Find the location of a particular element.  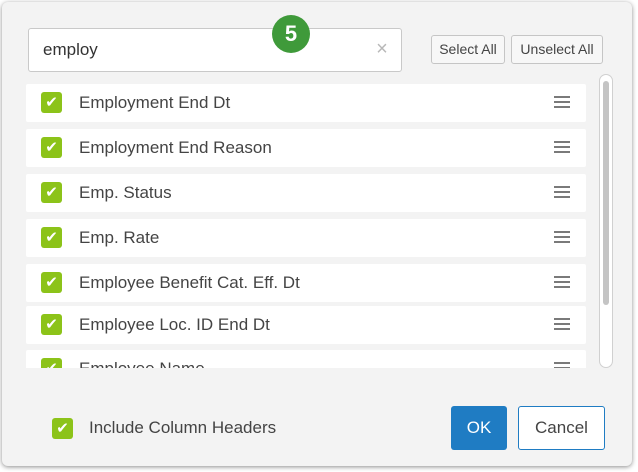

list-item: ✔ Employee Loc. ID End Dt is located at coordinates (306, 325).